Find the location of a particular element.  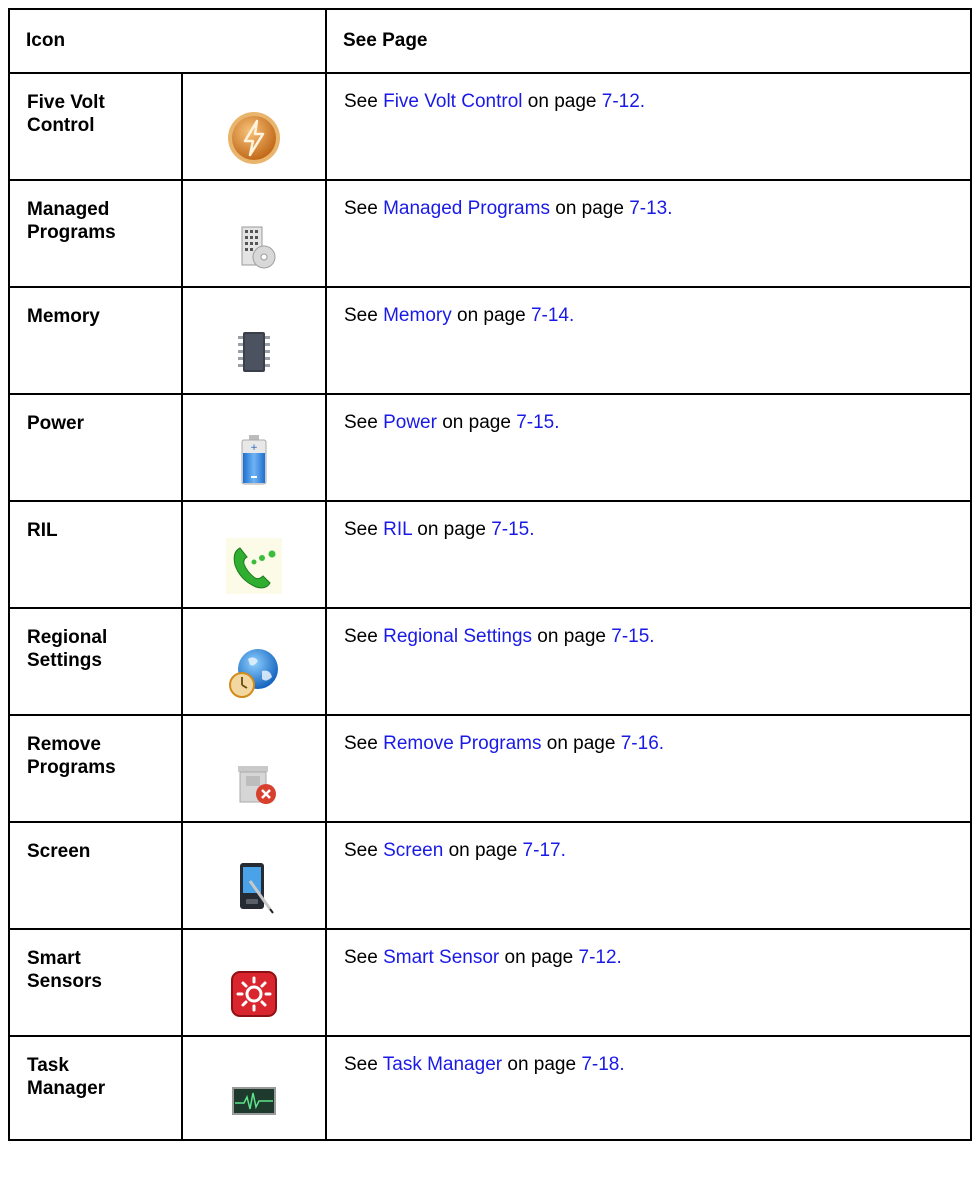

table-header-row: Icon See Page is located at coordinates (490, 41).